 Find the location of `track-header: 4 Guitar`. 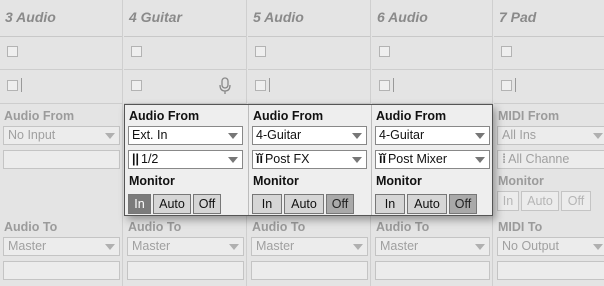

track-header: 4 Guitar is located at coordinates (185, 18).